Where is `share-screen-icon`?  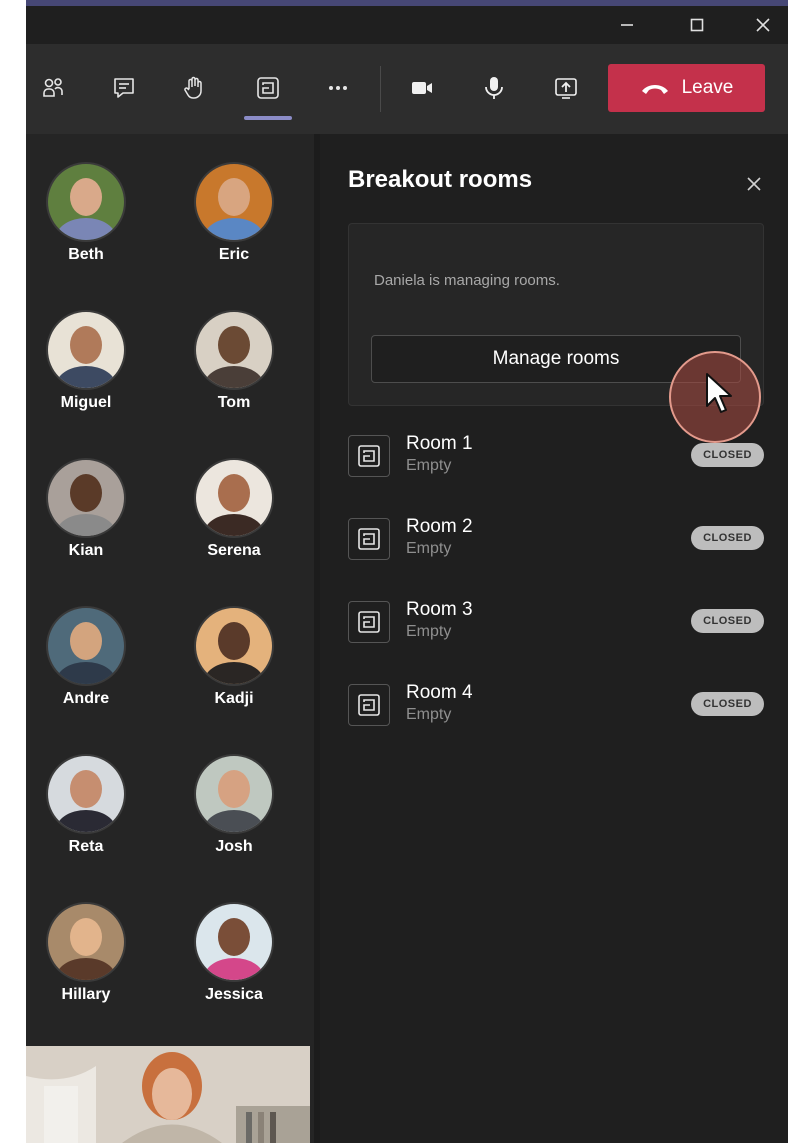
share-screen-icon is located at coordinates (566, 88).